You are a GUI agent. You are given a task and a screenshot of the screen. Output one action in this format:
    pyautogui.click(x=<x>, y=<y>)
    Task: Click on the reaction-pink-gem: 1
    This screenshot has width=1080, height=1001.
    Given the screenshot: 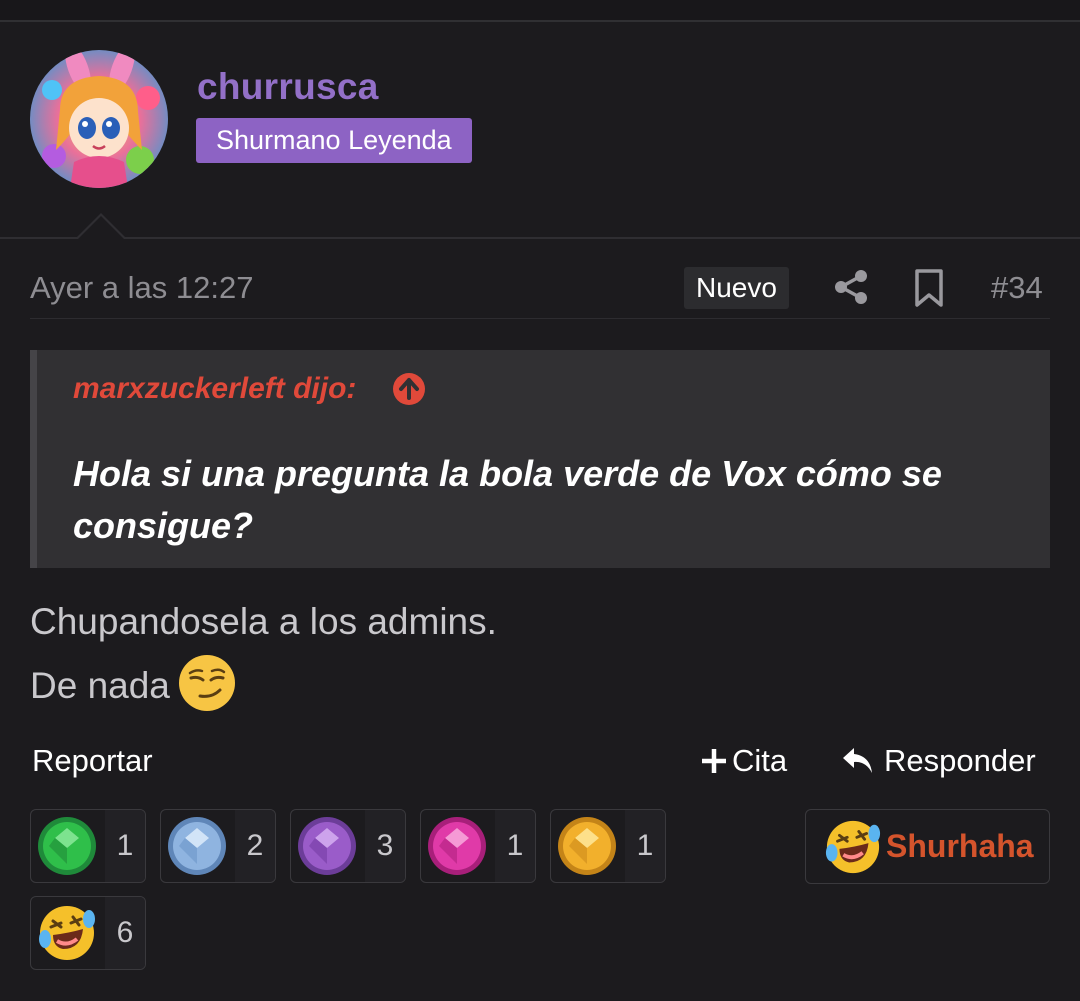 What is the action you would take?
    pyautogui.click(x=478, y=846)
    